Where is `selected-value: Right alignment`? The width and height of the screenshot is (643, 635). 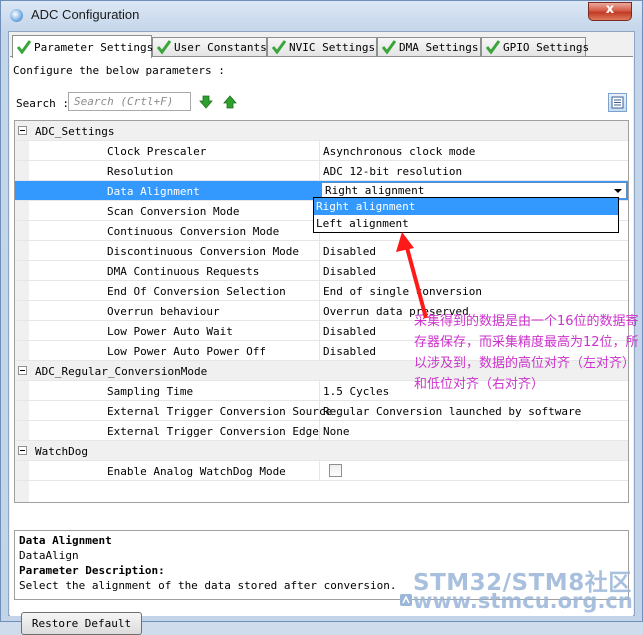
selected-value: Right alignment is located at coordinates (375, 190).